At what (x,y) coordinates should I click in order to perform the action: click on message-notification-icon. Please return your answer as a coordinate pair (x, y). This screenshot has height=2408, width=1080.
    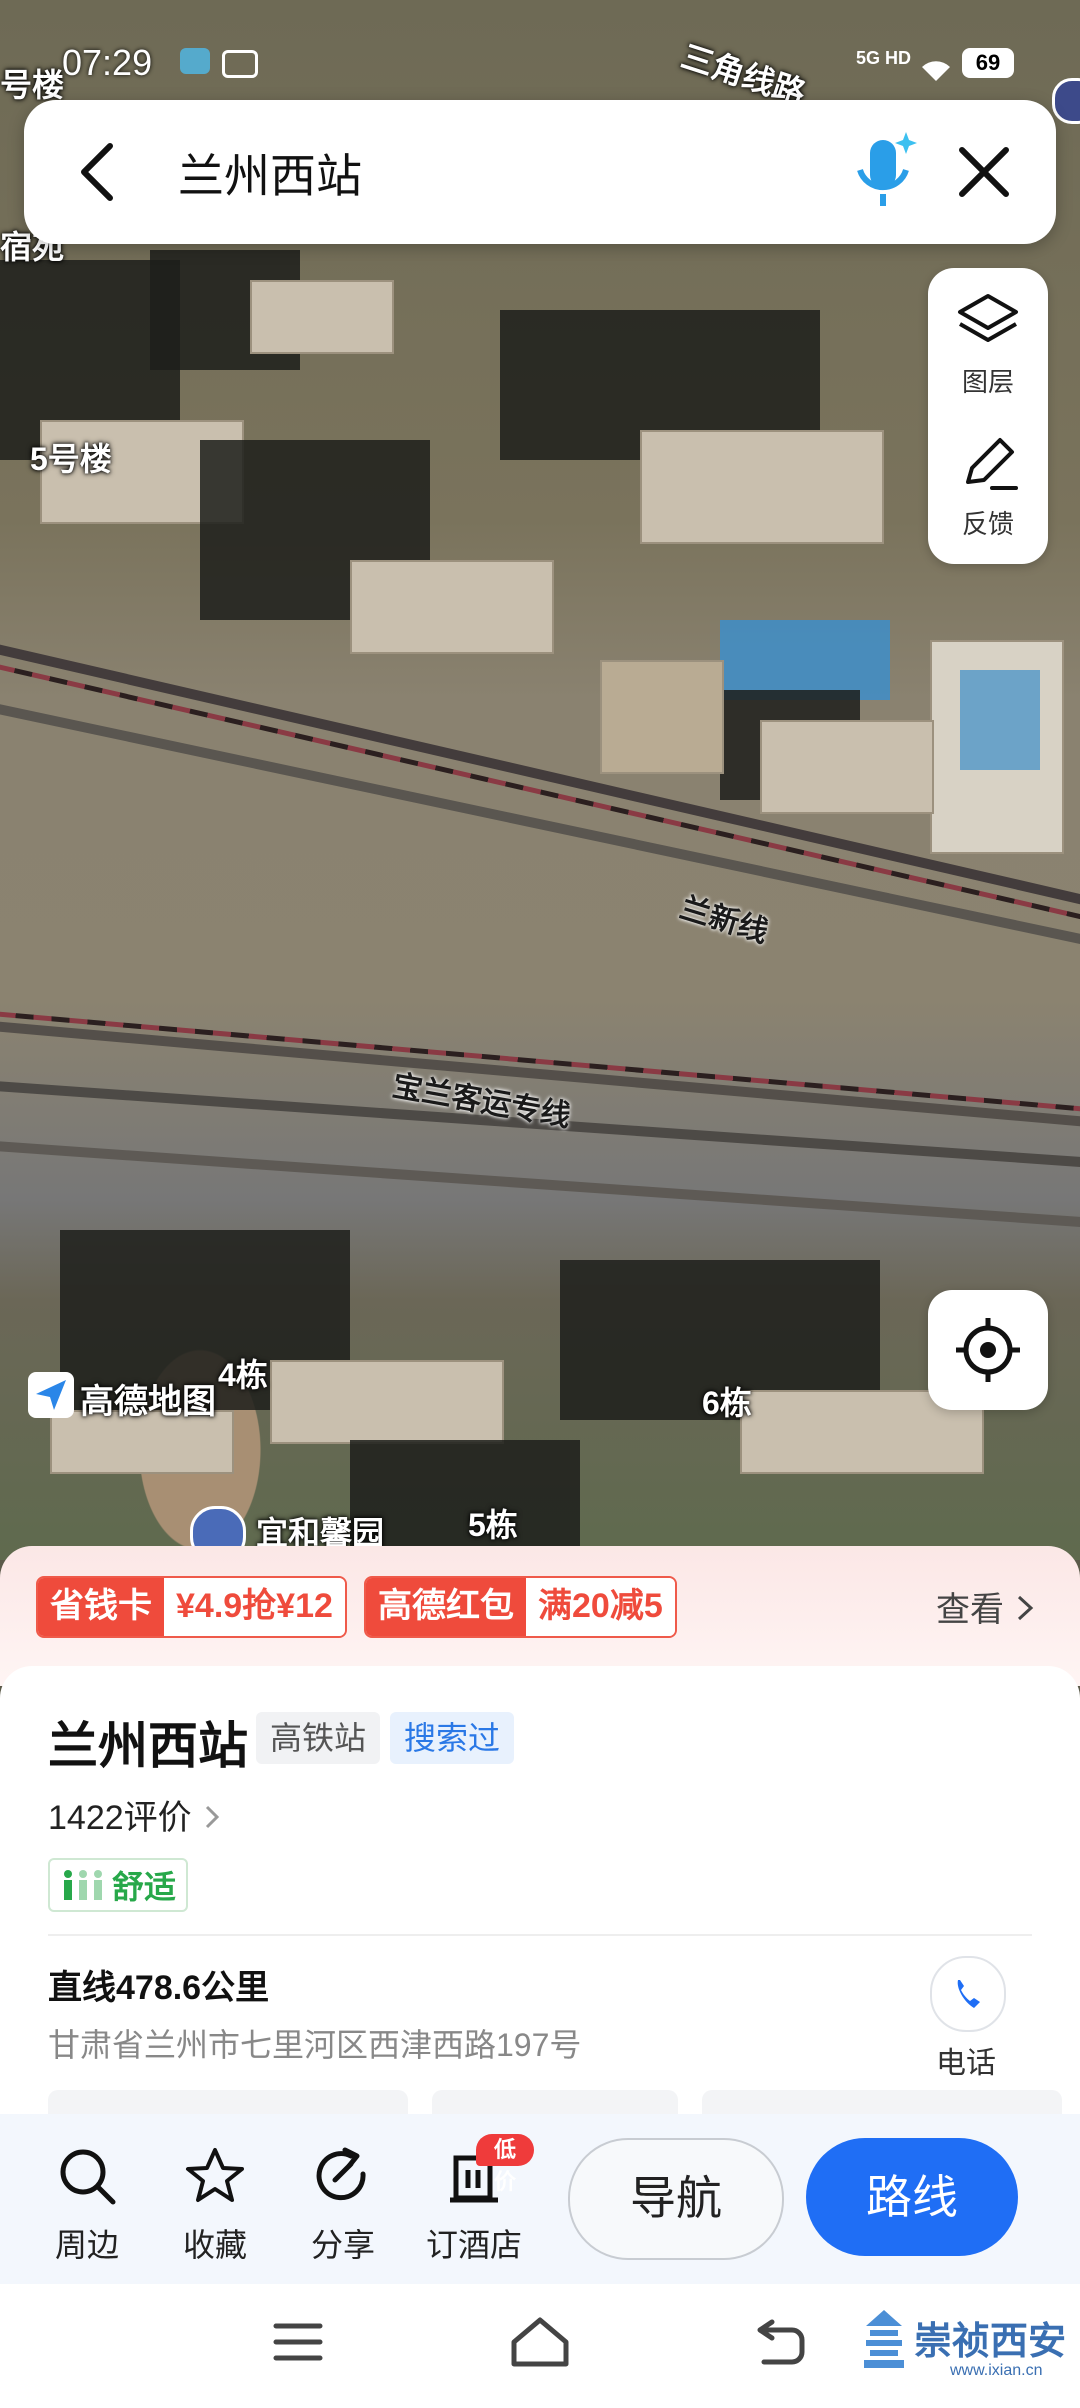
    Looking at the image, I should click on (195, 61).